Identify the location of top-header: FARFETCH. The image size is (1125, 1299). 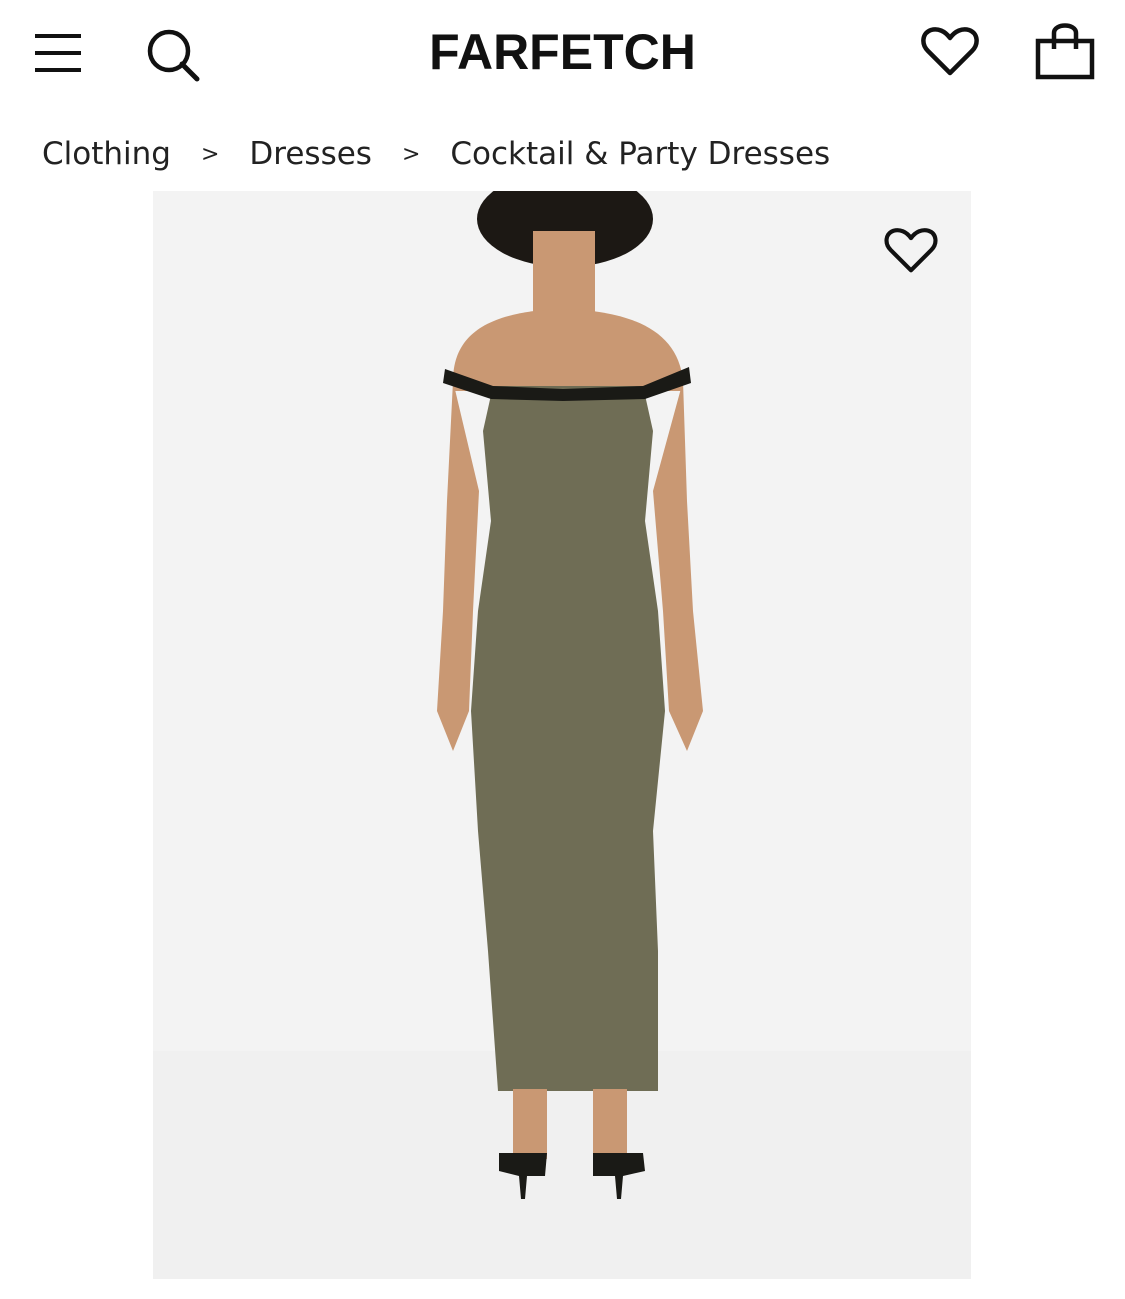
(562, 52).